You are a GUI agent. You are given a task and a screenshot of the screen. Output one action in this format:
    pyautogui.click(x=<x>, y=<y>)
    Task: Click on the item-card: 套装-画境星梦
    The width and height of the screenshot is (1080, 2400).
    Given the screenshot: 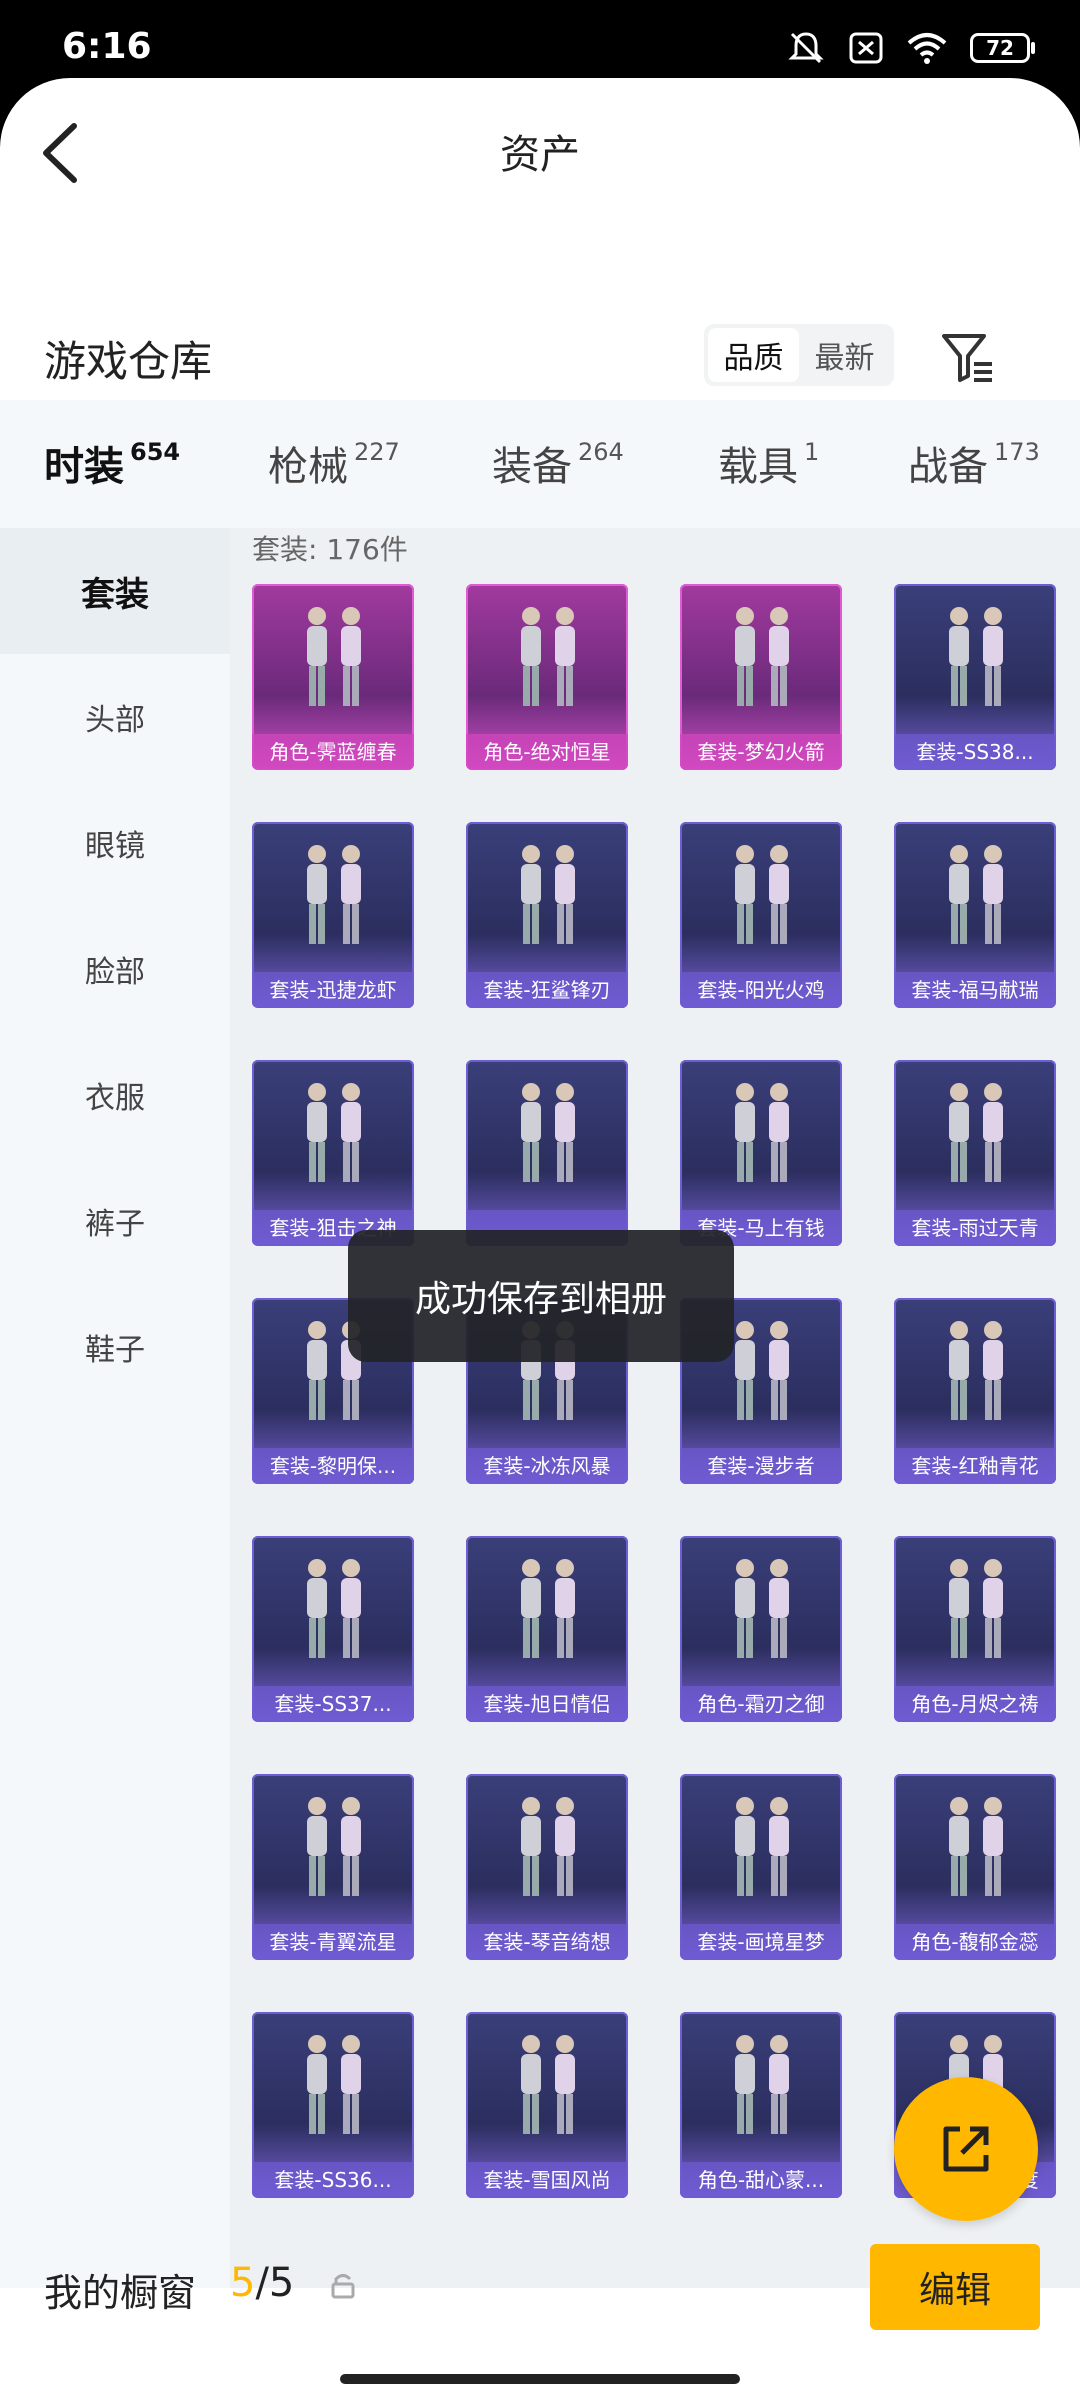 What is the action you would take?
    pyautogui.click(x=761, y=1867)
    